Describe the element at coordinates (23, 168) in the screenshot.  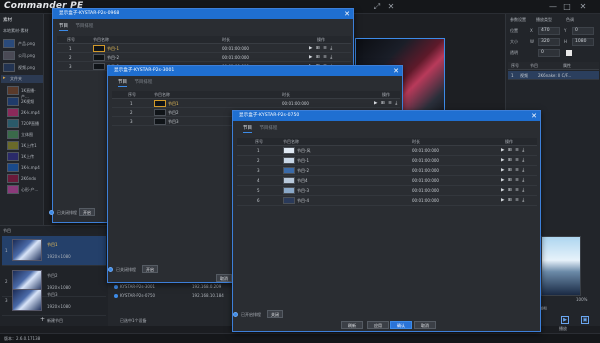
I see `list-item: 1K-k.mp4` at that location.